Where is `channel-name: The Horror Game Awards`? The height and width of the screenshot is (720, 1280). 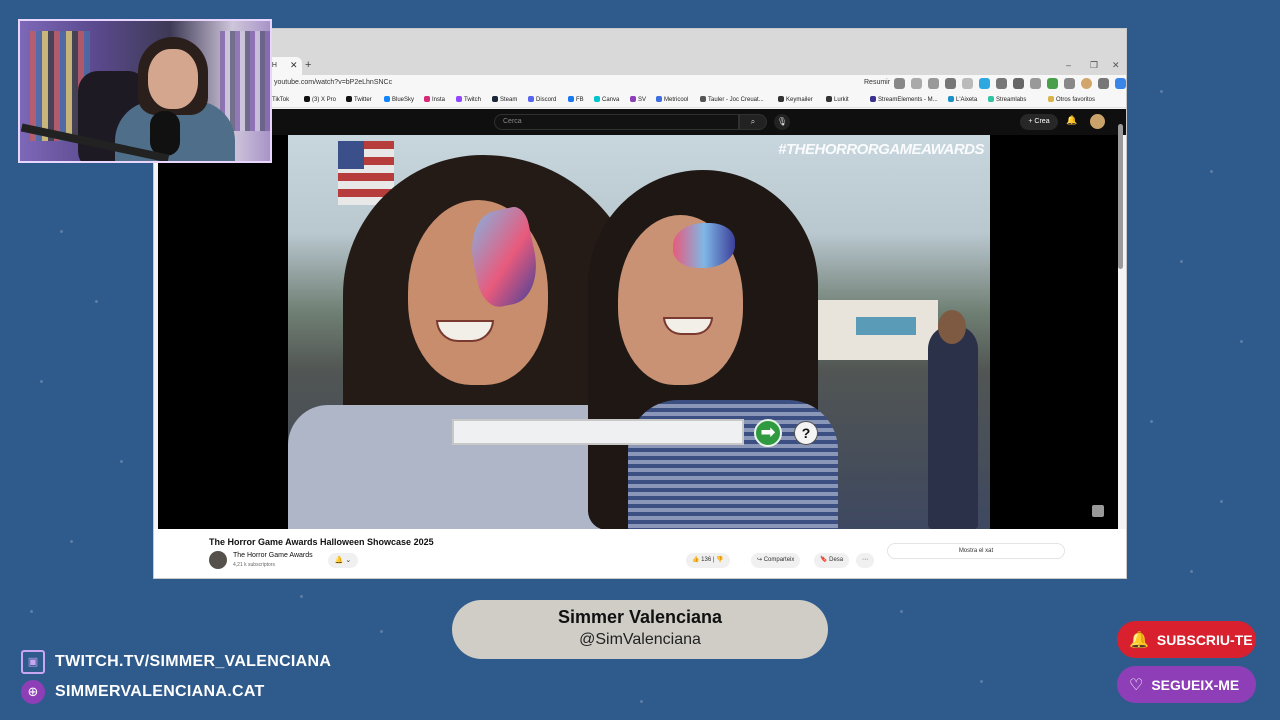
channel-name: The Horror Game Awards is located at coordinates (273, 555).